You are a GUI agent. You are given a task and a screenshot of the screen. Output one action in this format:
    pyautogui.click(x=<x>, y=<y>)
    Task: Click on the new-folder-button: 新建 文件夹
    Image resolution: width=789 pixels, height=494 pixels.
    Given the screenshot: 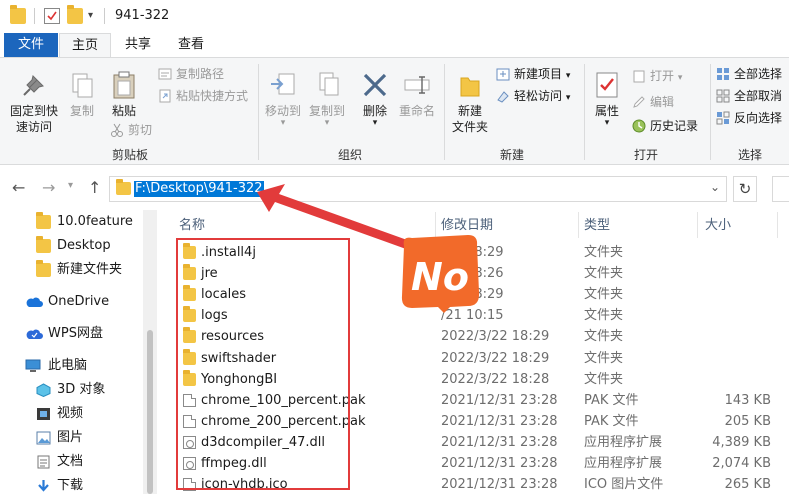 What is the action you would take?
    pyautogui.click(x=470, y=102)
    